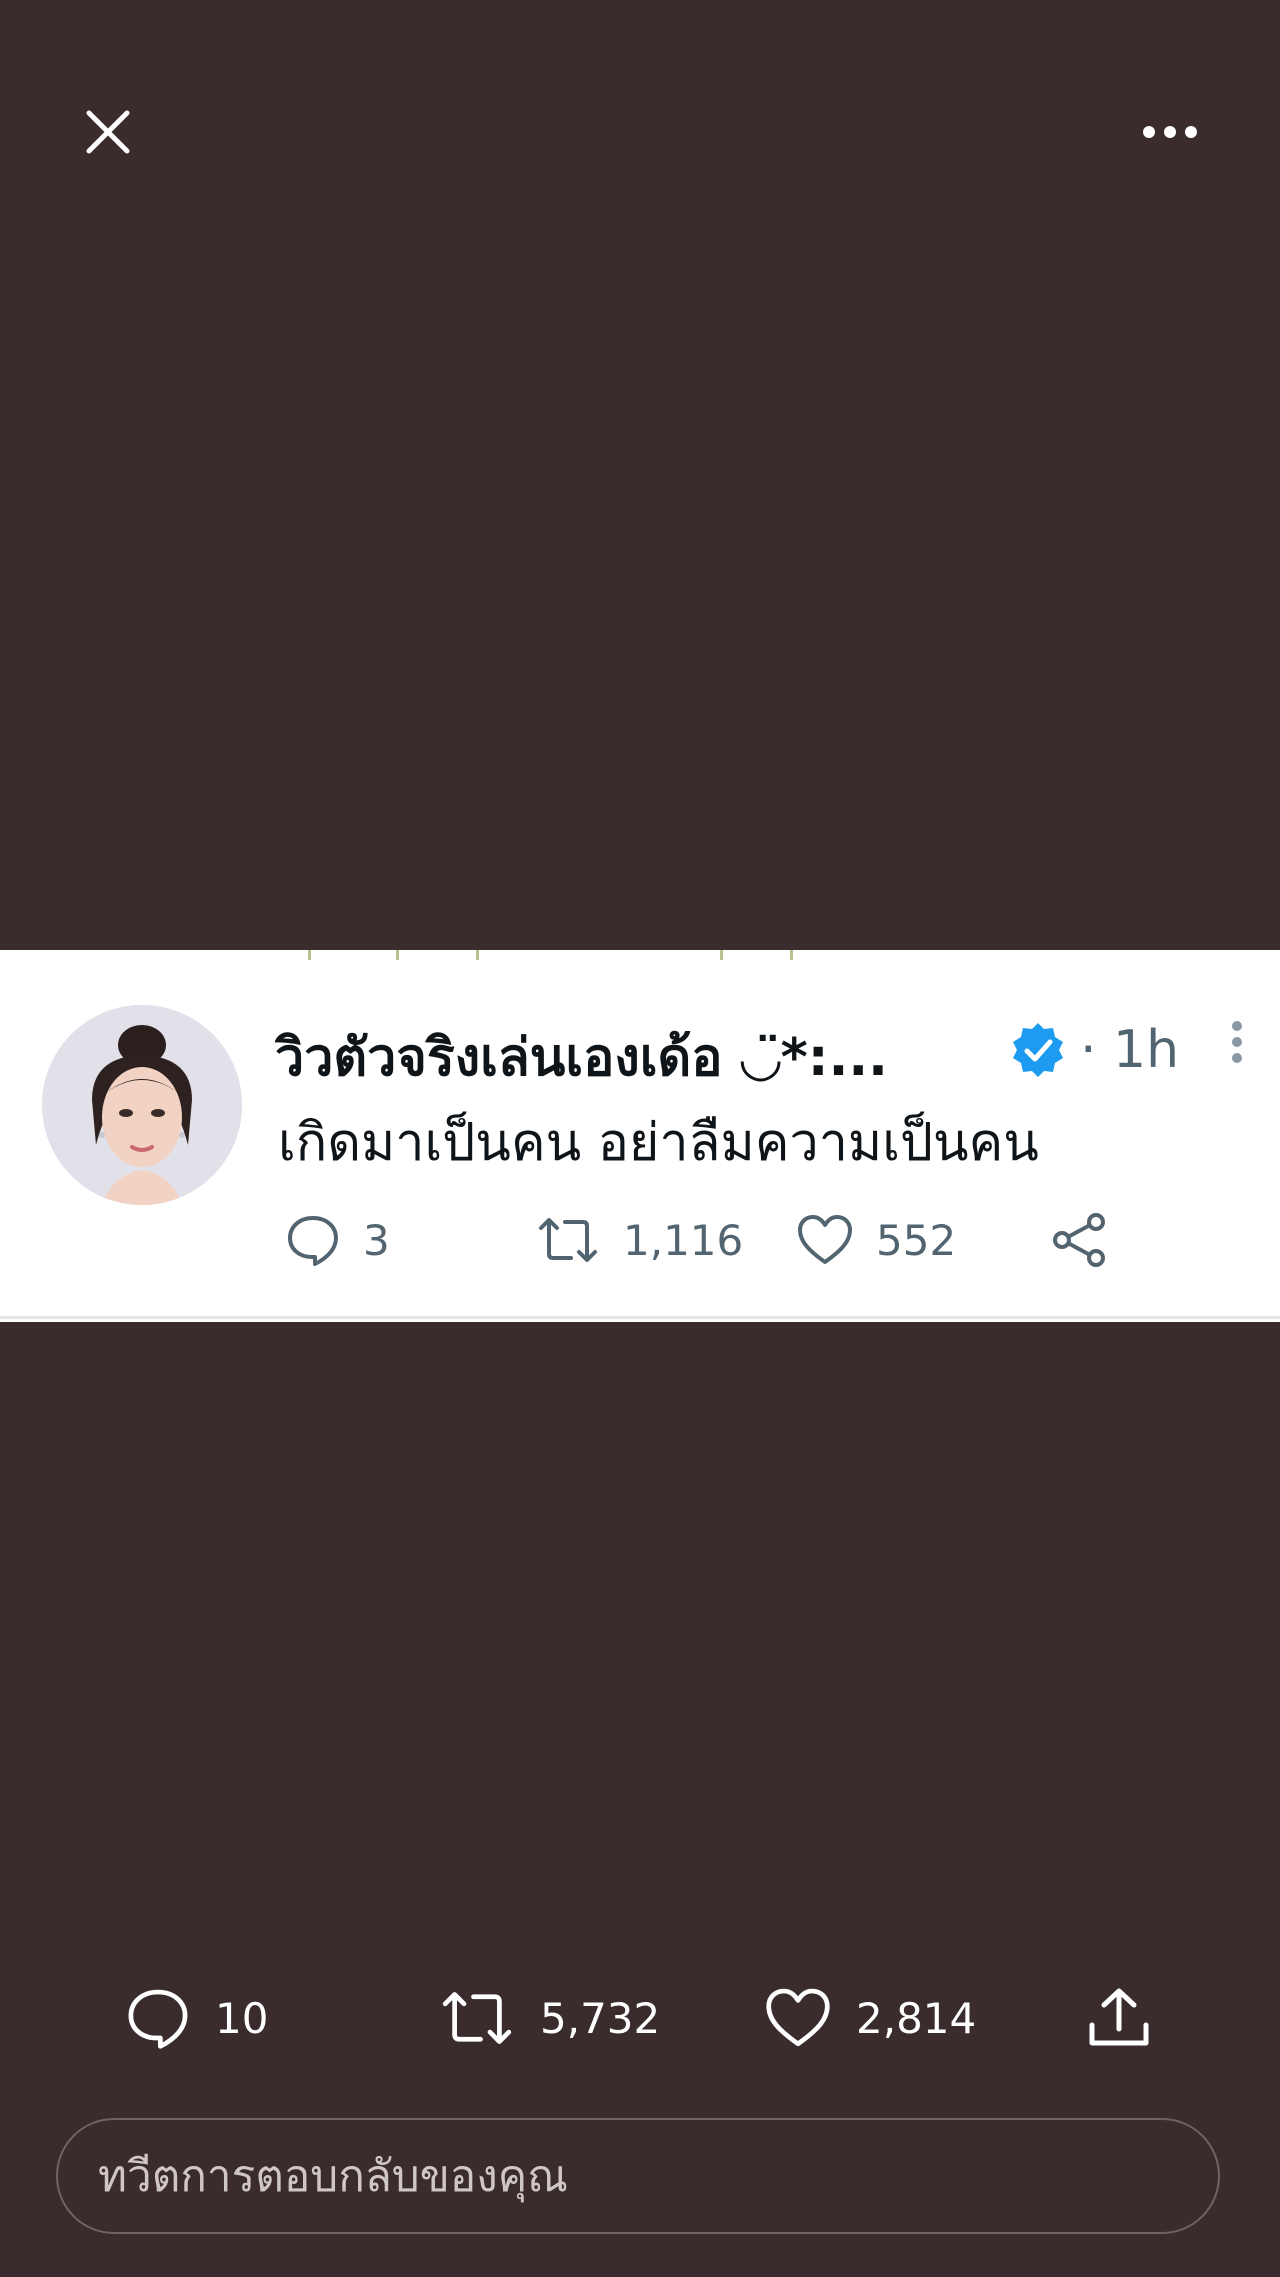 The height and width of the screenshot is (2277, 1280). I want to click on reply-button: 10, so click(196, 2018).